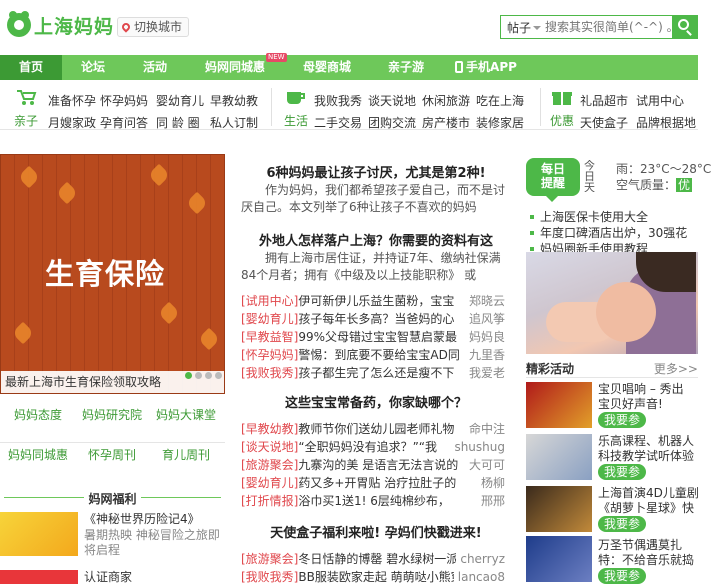 This screenshot has height=584, width=718. I want to click on main-nav: 首页 论坛 活动 妈网同城惠 NEW 母婴商城 亲子游 手机APP, so click(349, 66).